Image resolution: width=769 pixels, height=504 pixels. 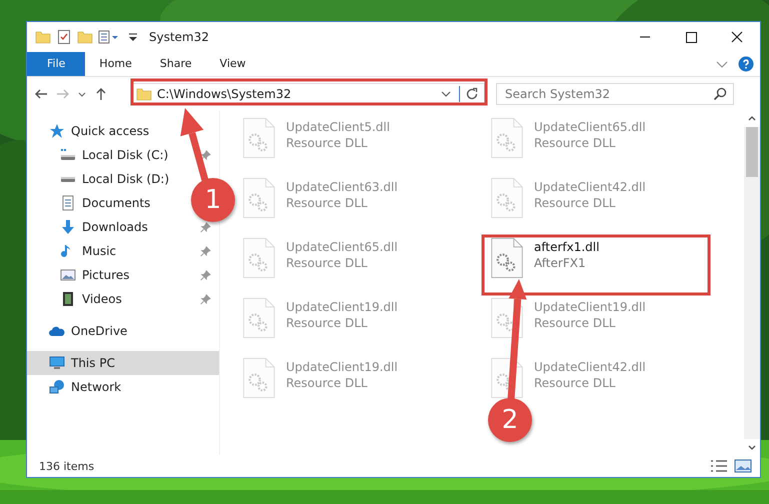 What do you see at coordinates (99, 155) in the screenshot?
I see `sidebar-item: Local Disk (C:)` at bounding box center [99, 155].